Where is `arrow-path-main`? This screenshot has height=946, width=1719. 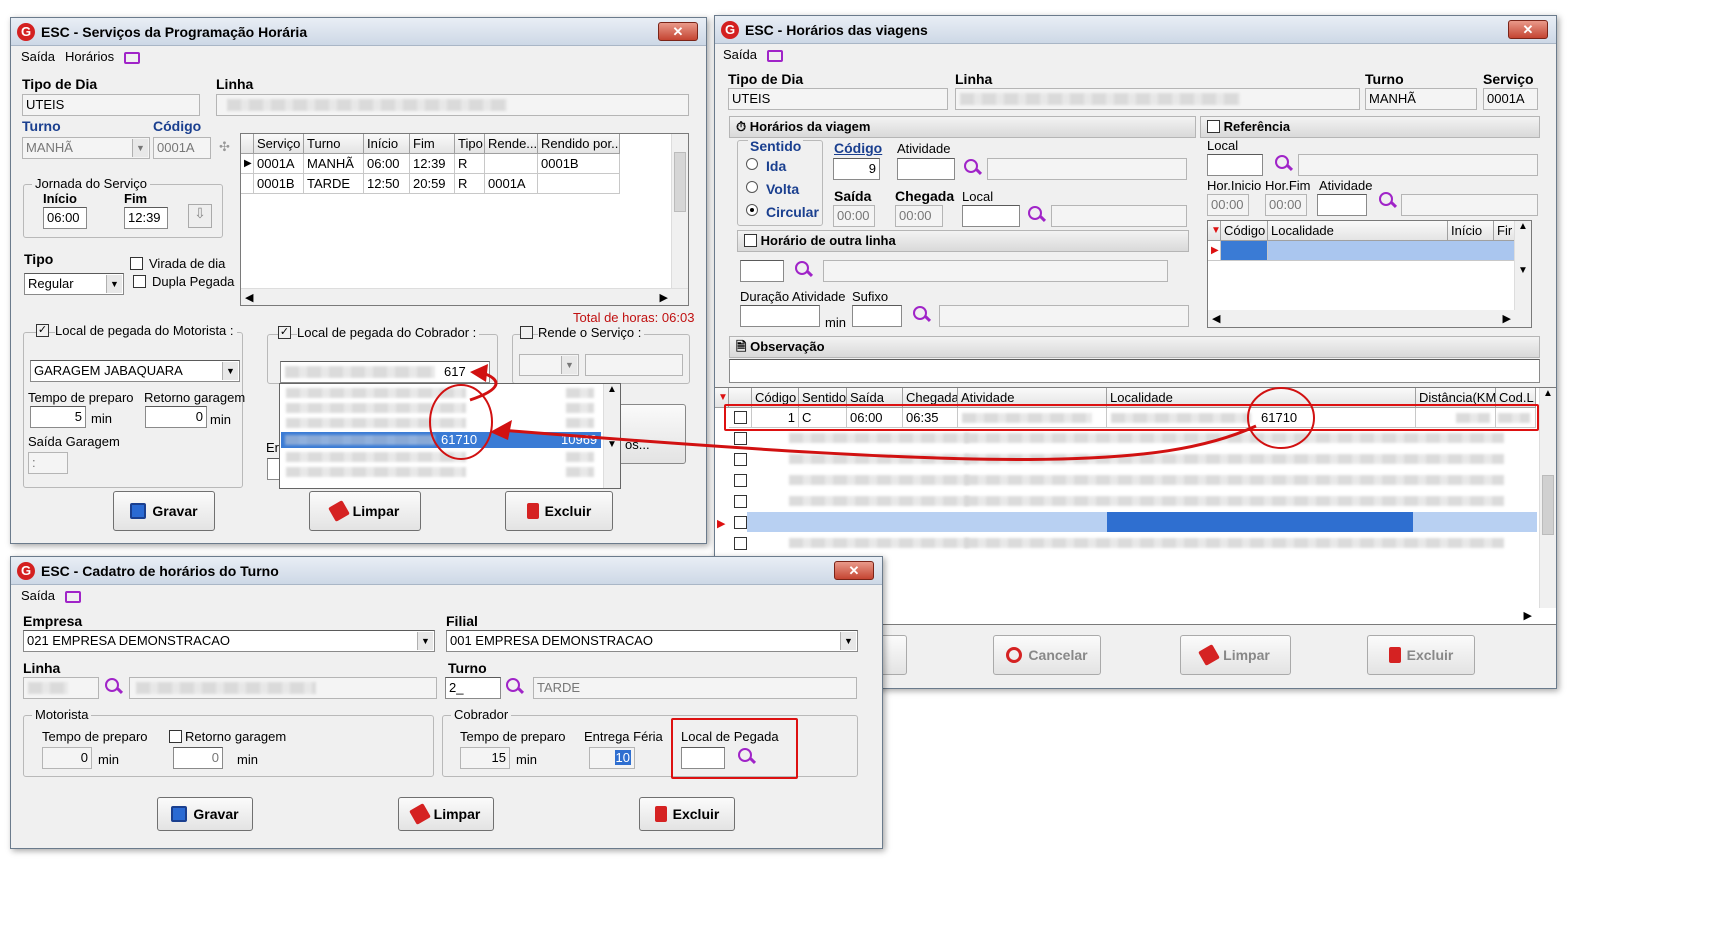
arrow-path-main is located at coordinates (878, 442).